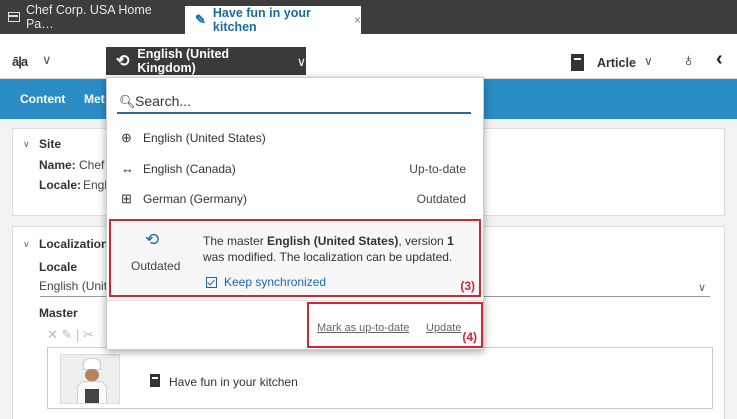 The width and height of the screenshot is (737, 419). I want to click on tab-metadata: Met, so click(94, 99).